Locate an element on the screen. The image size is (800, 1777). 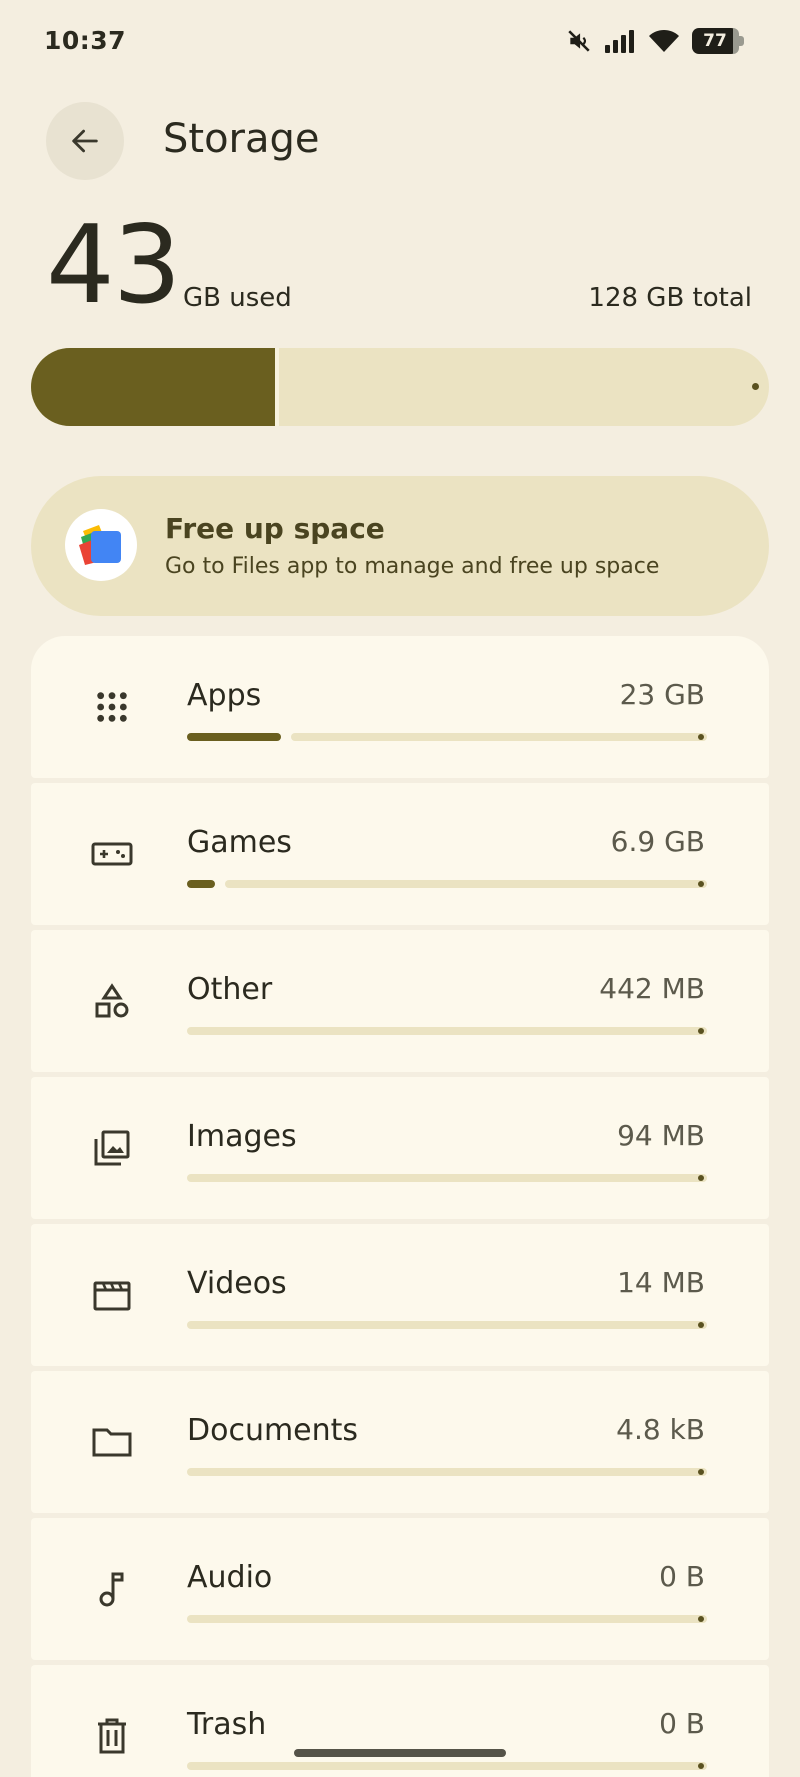
page-title: Storage is located at coordinates (241, 139).